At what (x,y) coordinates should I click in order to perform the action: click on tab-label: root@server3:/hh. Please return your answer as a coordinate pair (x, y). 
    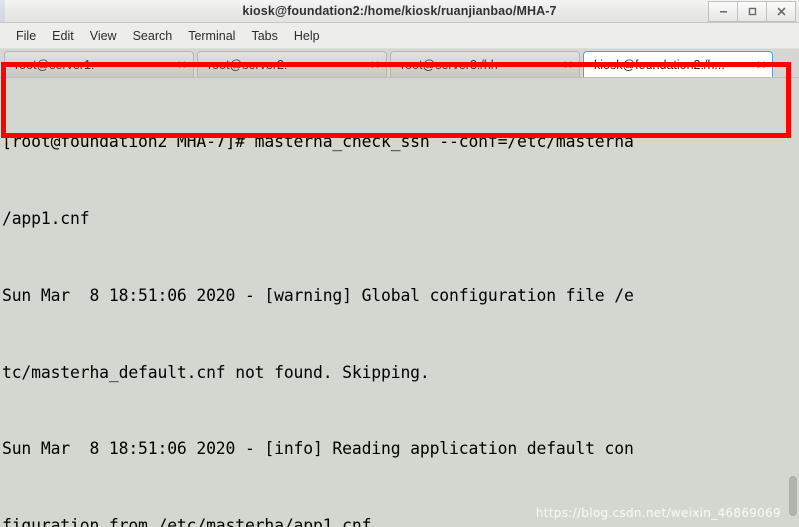
    Looking at the image, I should click on (449, 64).